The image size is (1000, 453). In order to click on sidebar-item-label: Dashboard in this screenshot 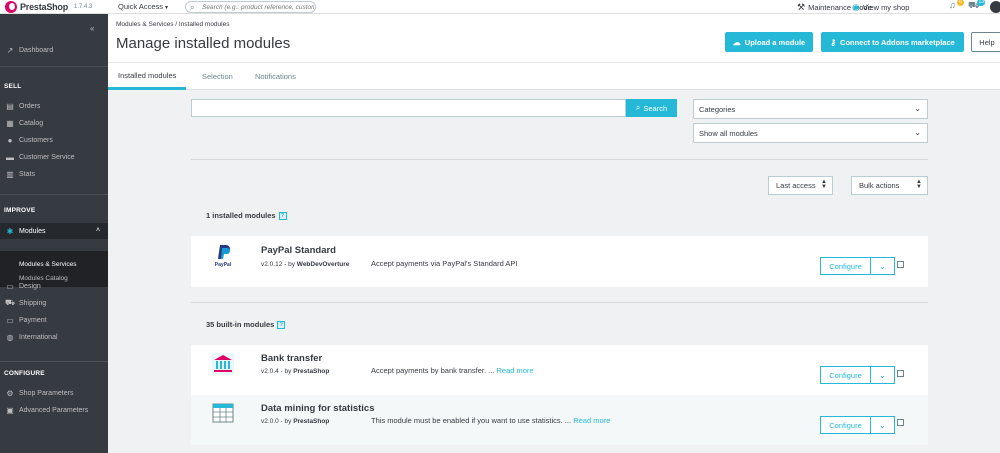, I will do `click(36, 50)`.